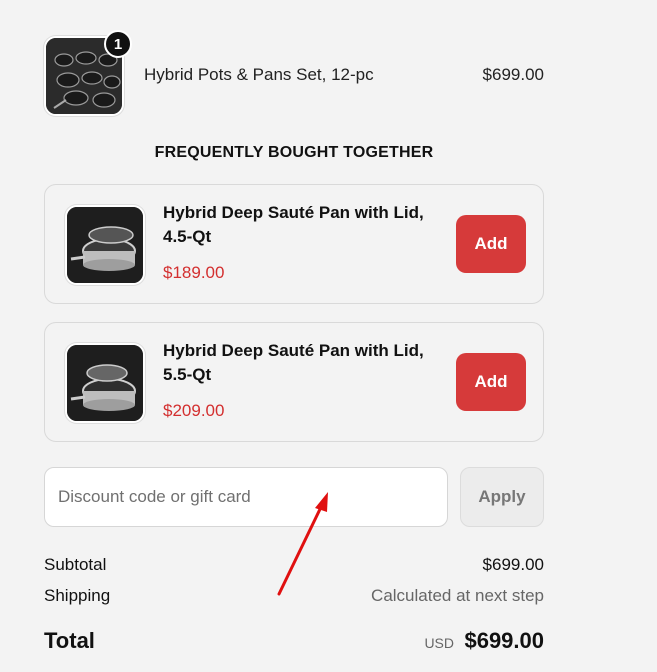 Image resolution: width=657 pixels, height=672 pixels. What do you see at coordinates (439, 643) in the screenshot?
I see `total-currency: USD` at bounding box center [439, 643].